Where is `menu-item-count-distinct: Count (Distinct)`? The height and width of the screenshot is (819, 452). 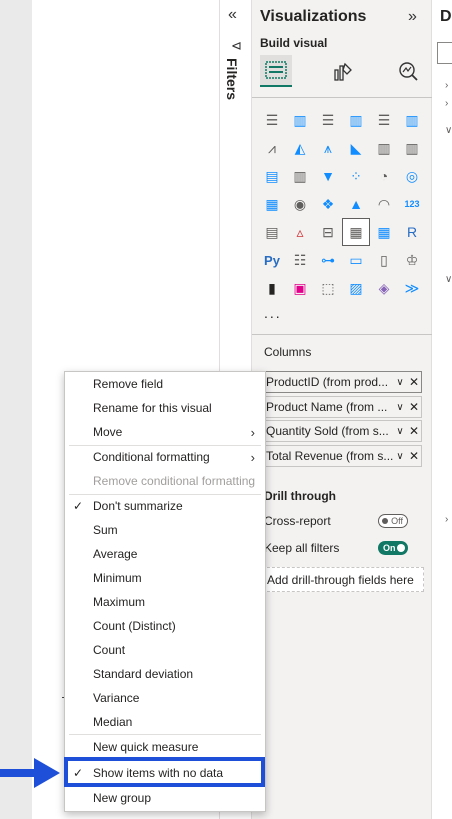
menu-item-count-distinct: Count (Distinct) is located at coordinates (165, 626).